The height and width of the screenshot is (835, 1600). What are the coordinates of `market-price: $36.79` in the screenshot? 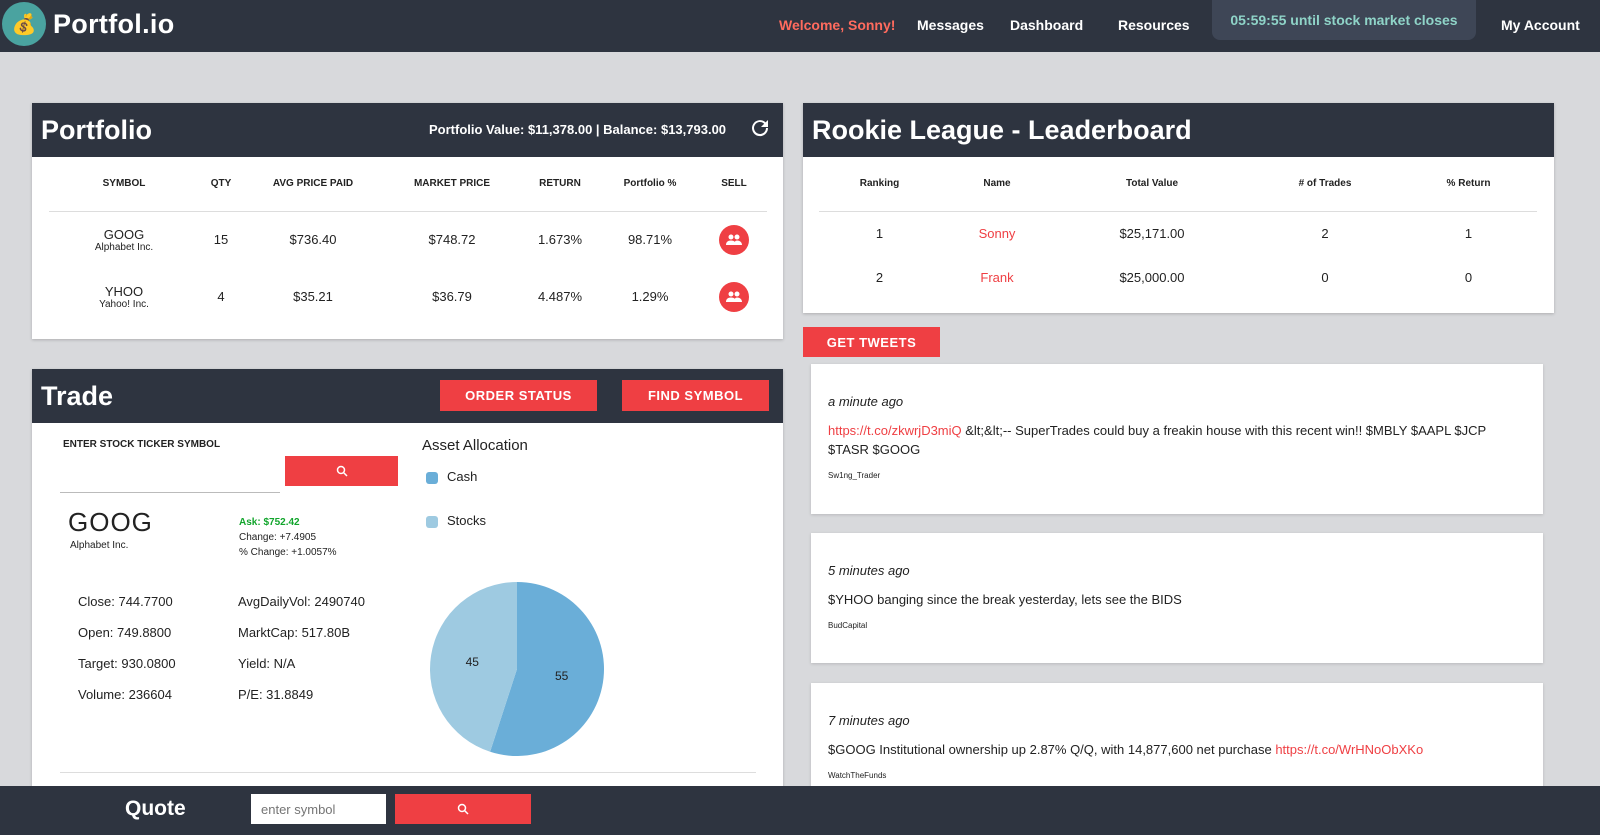 It's located at (452, 296).